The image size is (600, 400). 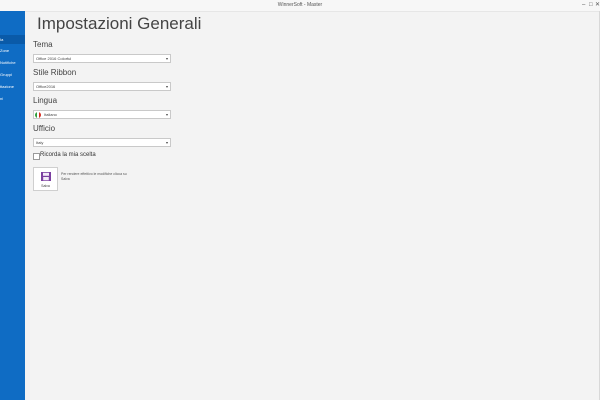 I want to click on lingua-label: Lingua, so click(x=45, y=100).